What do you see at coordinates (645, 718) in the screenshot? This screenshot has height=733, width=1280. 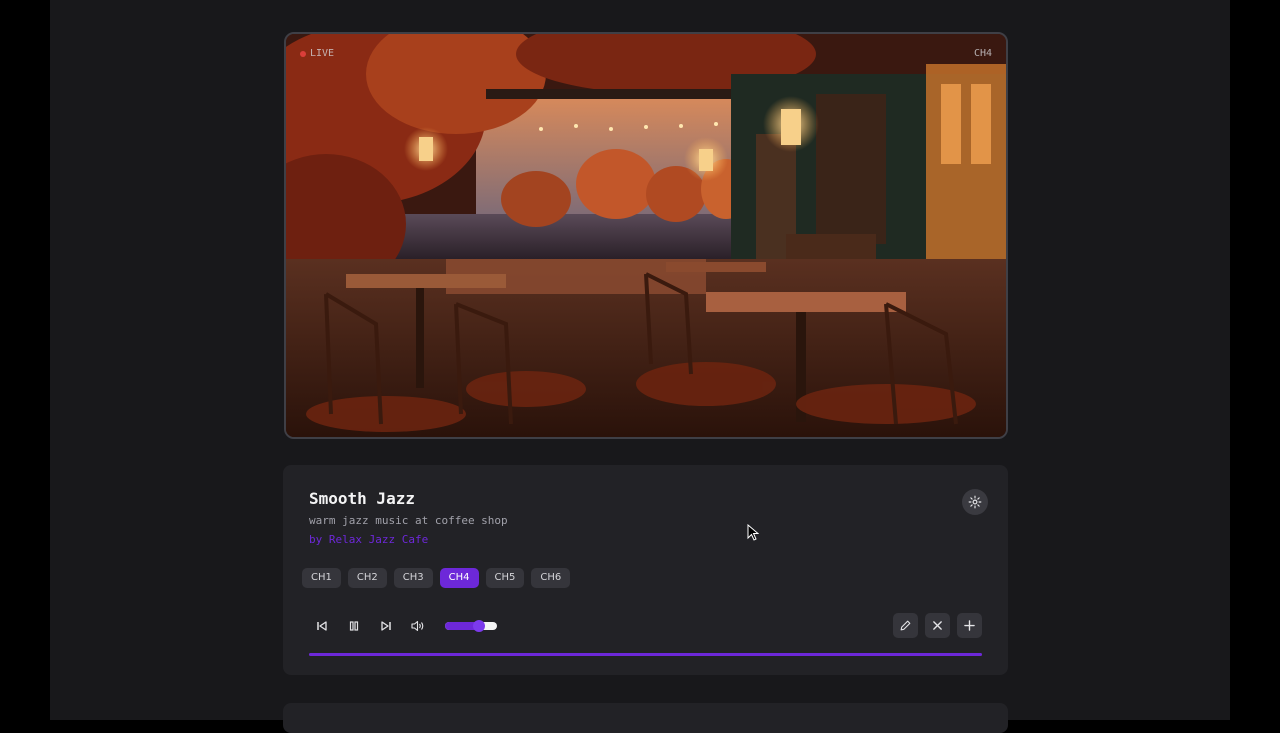 I see `next-station-panel` at bounding box center [645, 718].